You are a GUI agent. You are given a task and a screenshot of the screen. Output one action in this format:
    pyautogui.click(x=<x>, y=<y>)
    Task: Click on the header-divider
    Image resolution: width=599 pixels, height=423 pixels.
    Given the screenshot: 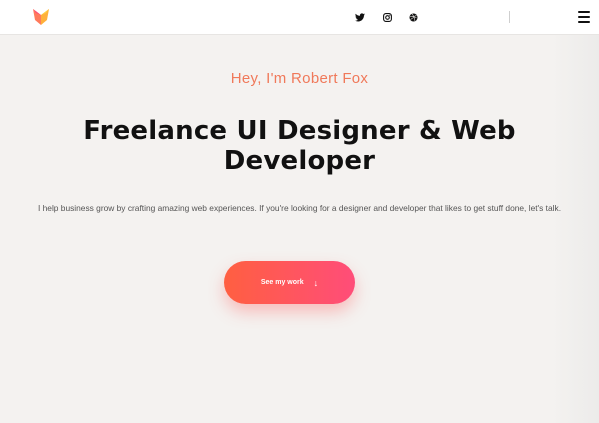 What is the action you would take?
    pyautogui.click(x=509, y=17)
    